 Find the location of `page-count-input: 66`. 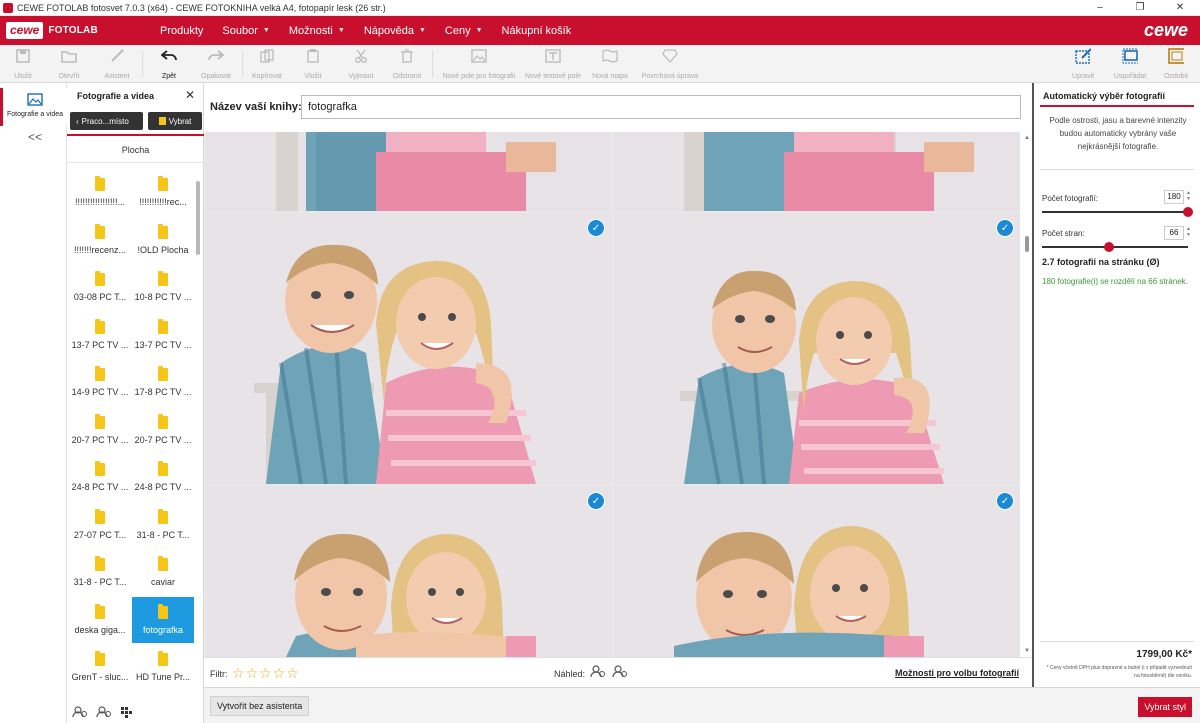

page-count-input: 66 is located at coordinates (1174, 233).